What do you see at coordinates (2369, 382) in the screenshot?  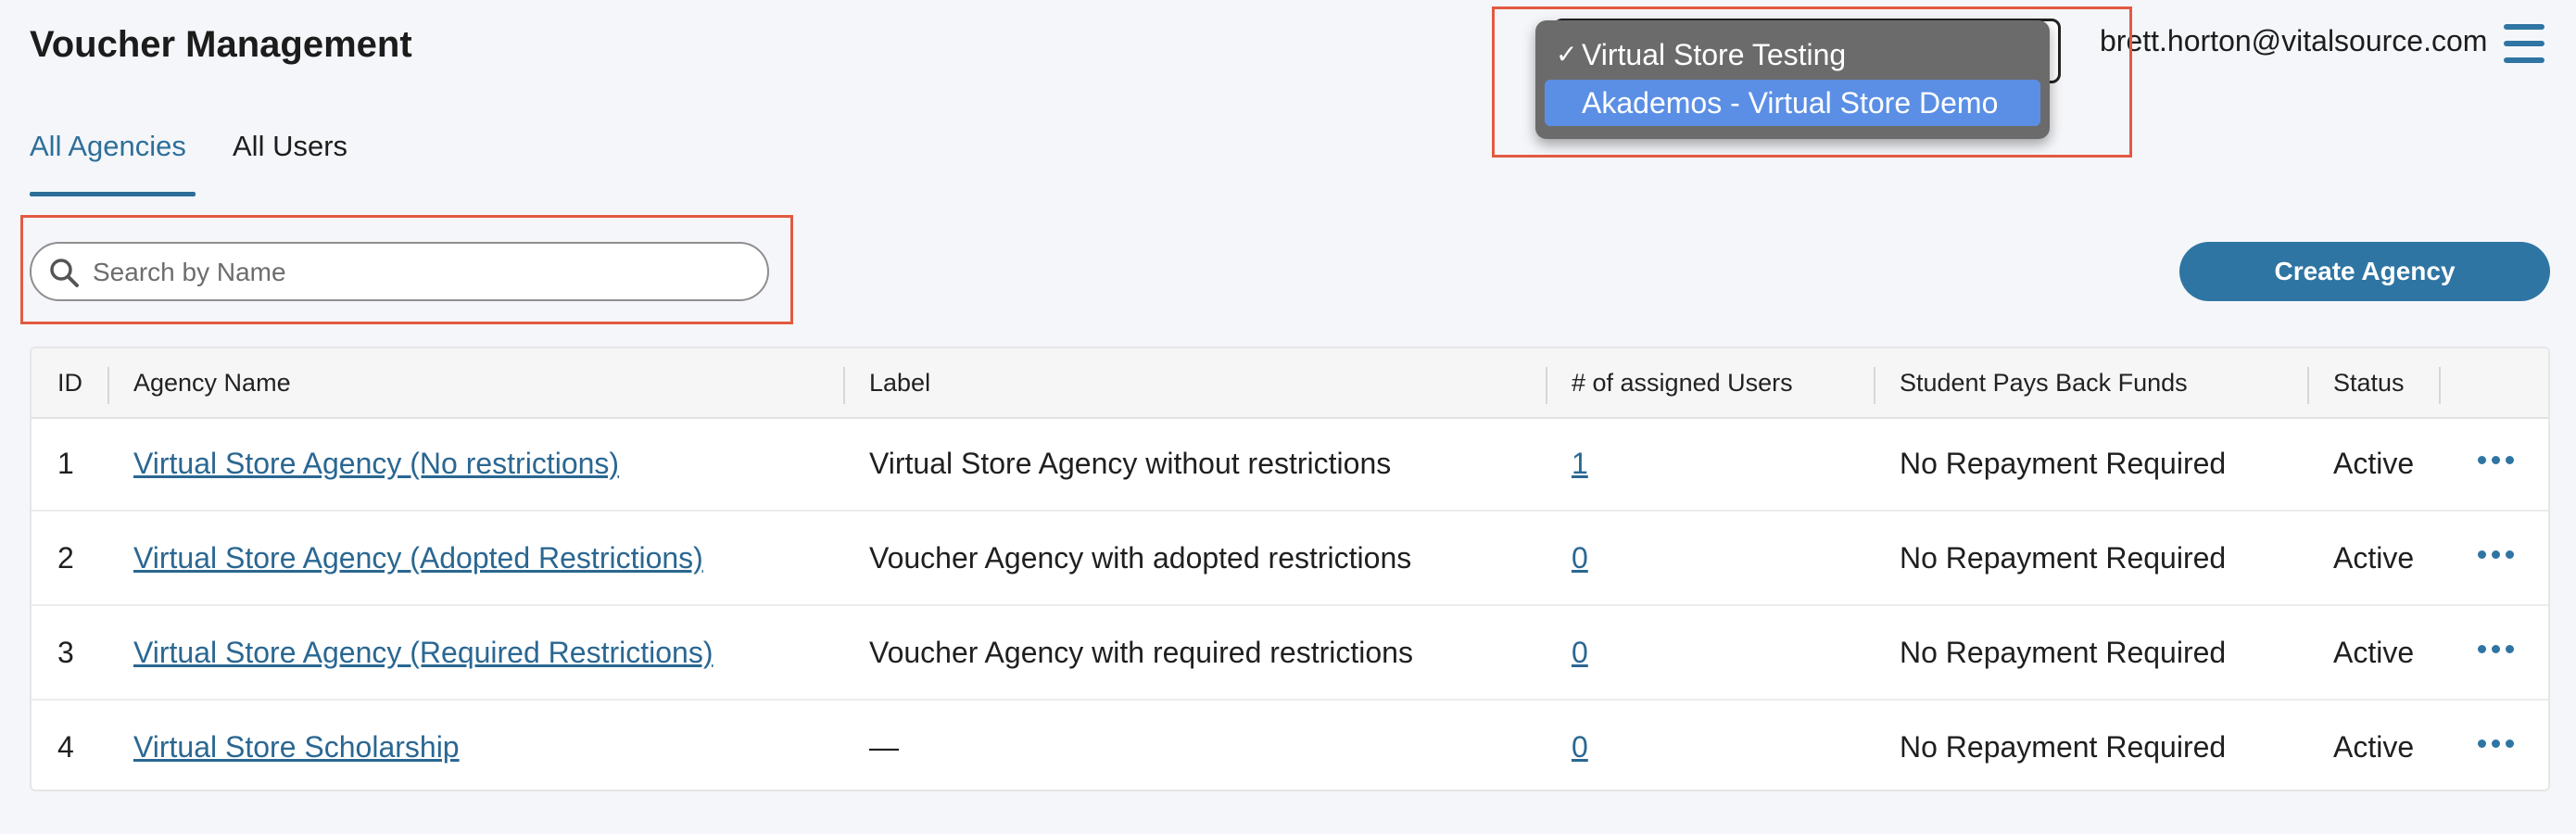 I see `column-header-status: Status` at bounding box center [2369, 382].